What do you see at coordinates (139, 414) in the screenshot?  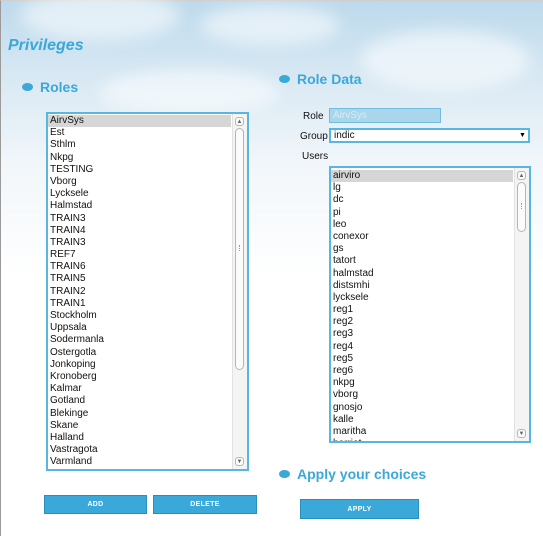 I see `role-list-item: Blekinge` at bounding box center [139, 414].